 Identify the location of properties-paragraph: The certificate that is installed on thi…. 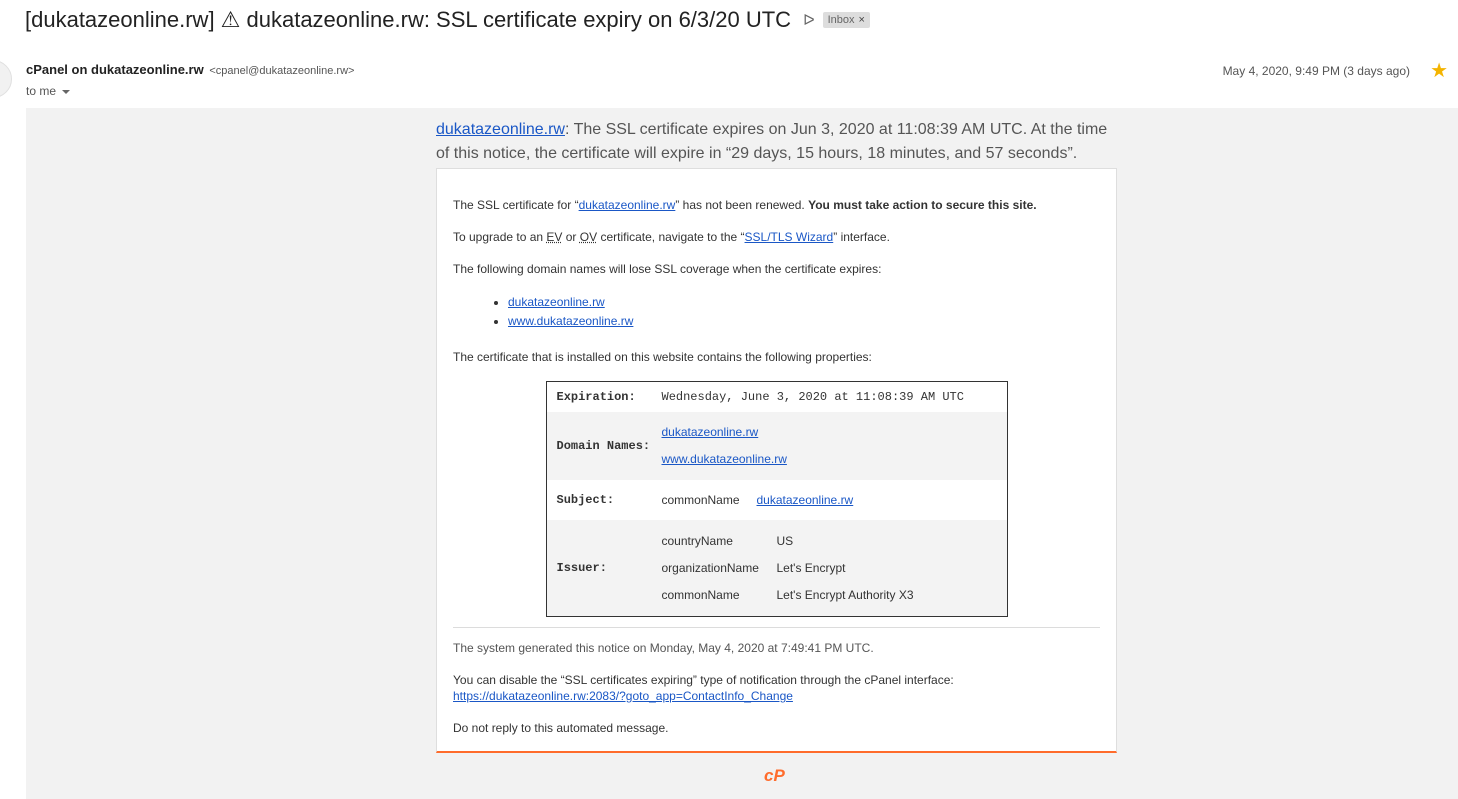
(662, 357).